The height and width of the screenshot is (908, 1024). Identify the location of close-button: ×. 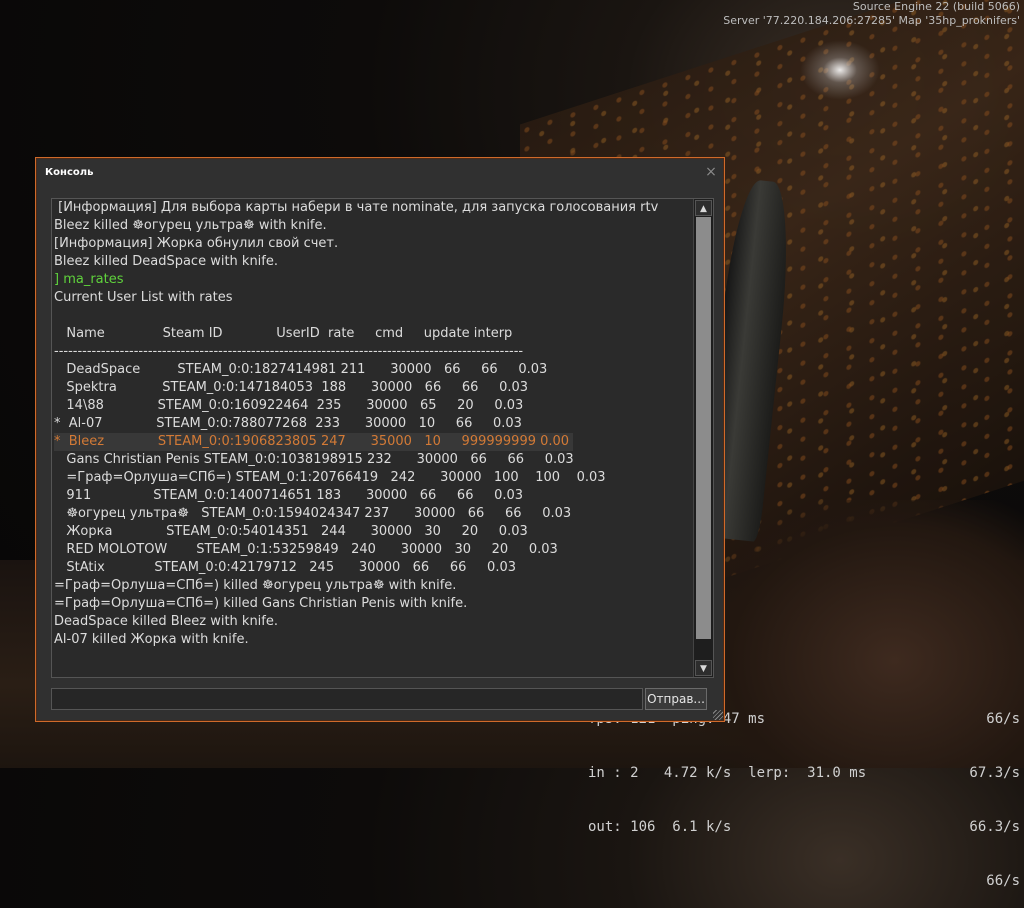
(711, 172).